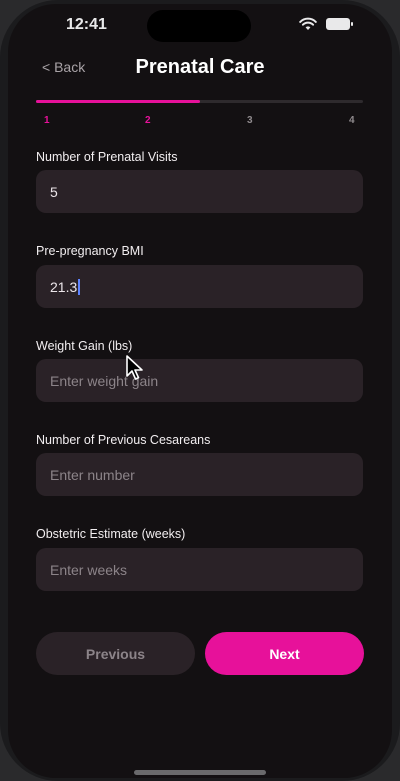  What do you see at coordinates (308, 23) in the screenshot?
I see `wifi-icon` at bounding box center [308, 23].